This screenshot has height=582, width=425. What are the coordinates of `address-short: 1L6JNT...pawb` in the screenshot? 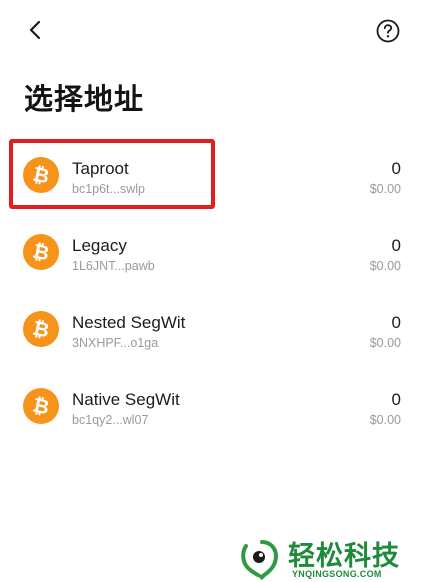 It's located at (113, 266).